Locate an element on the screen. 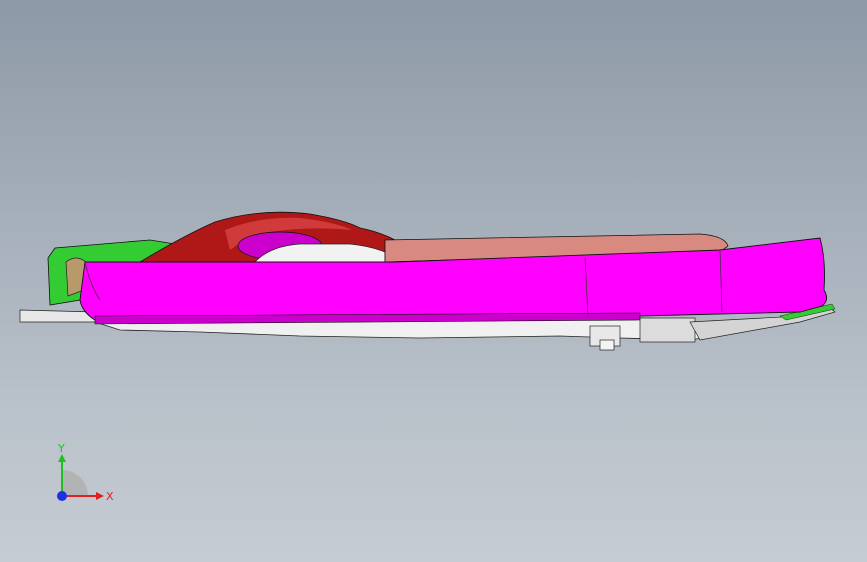  rear-foot is located at coordinates (57, 316).